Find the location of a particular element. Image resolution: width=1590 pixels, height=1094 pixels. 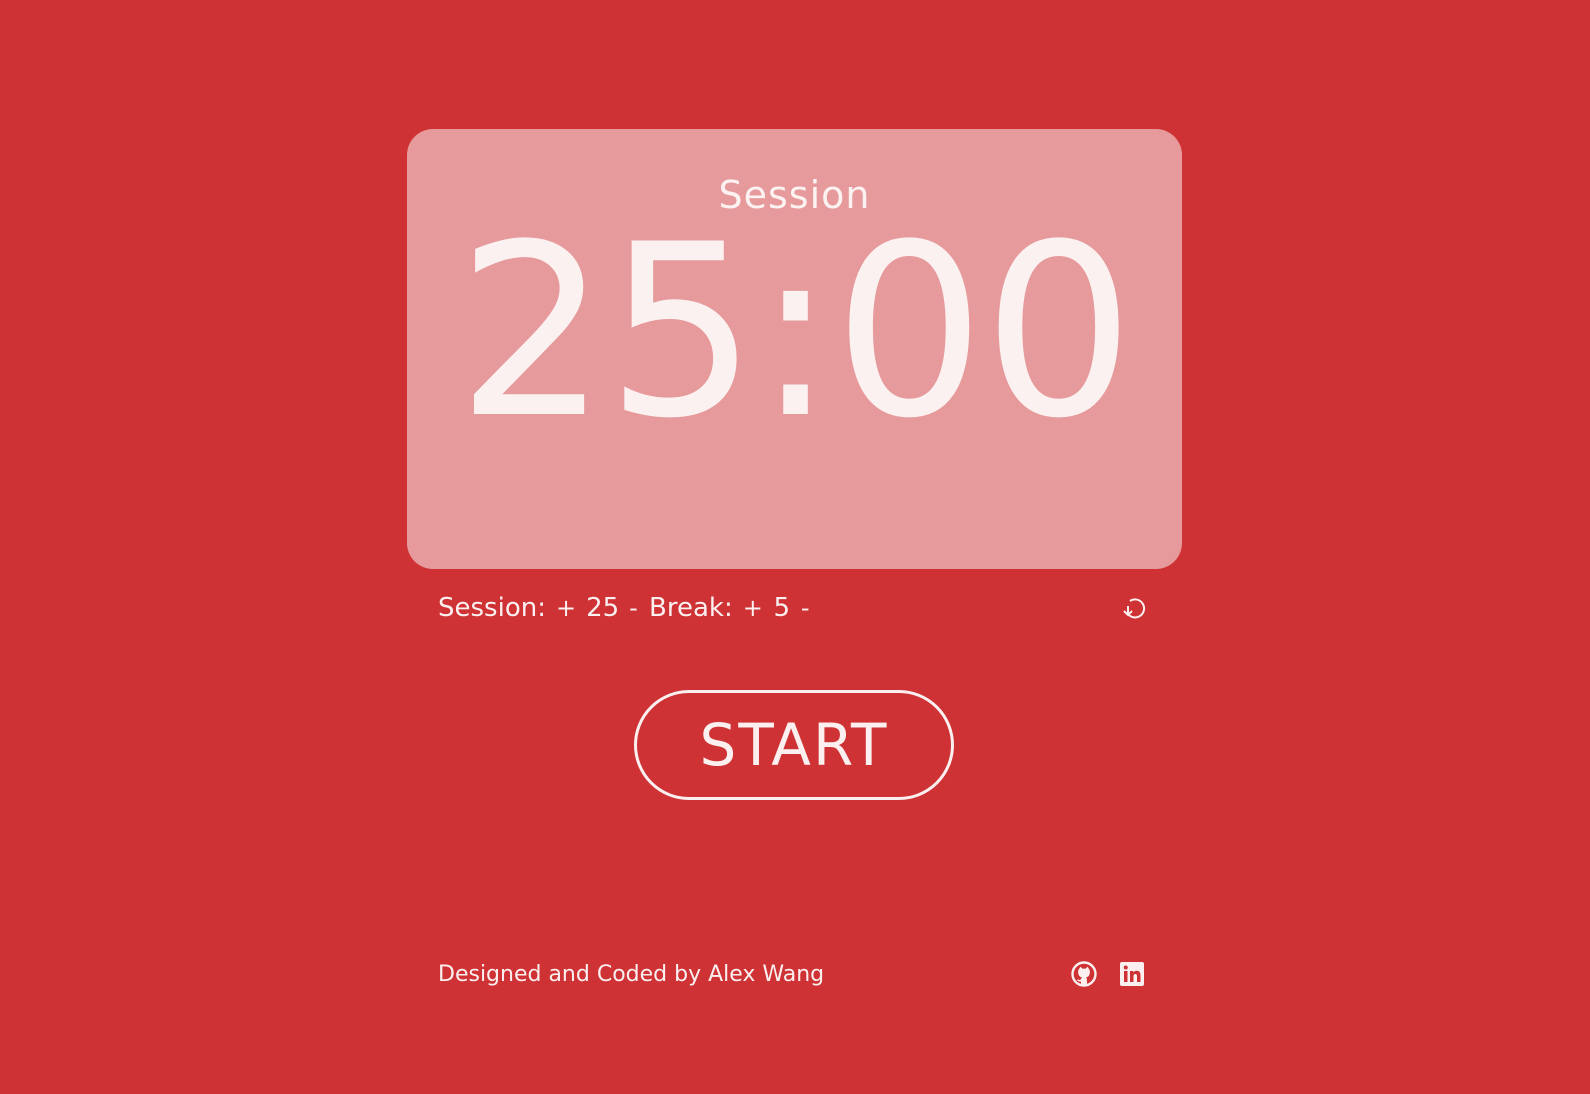

reset-button is located at coordinates (1134, 608).